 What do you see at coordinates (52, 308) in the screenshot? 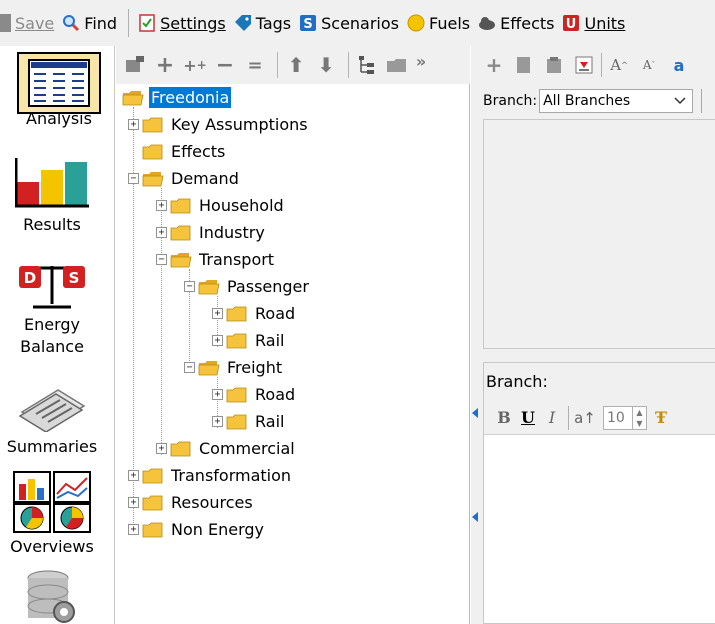
I see `nav-energy-balance: D S Energy Balance` at bounding box center [52, 308].